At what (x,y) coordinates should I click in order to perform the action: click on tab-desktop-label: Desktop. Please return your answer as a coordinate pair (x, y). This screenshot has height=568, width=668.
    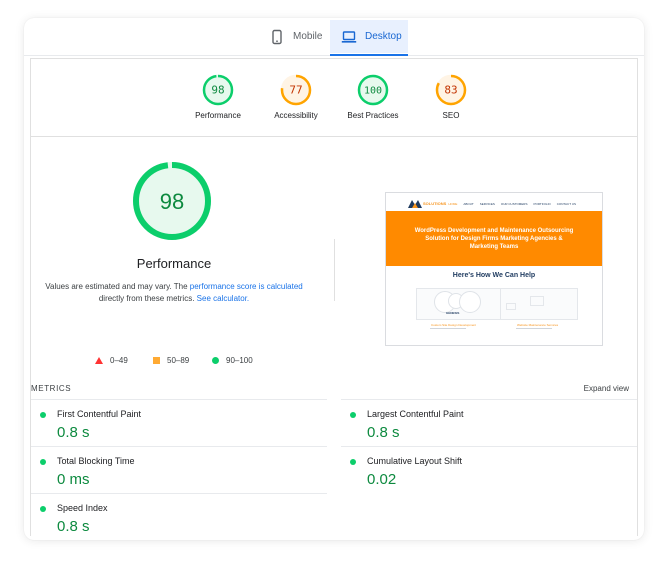
    Looking at the image, I should click on (383, 36).